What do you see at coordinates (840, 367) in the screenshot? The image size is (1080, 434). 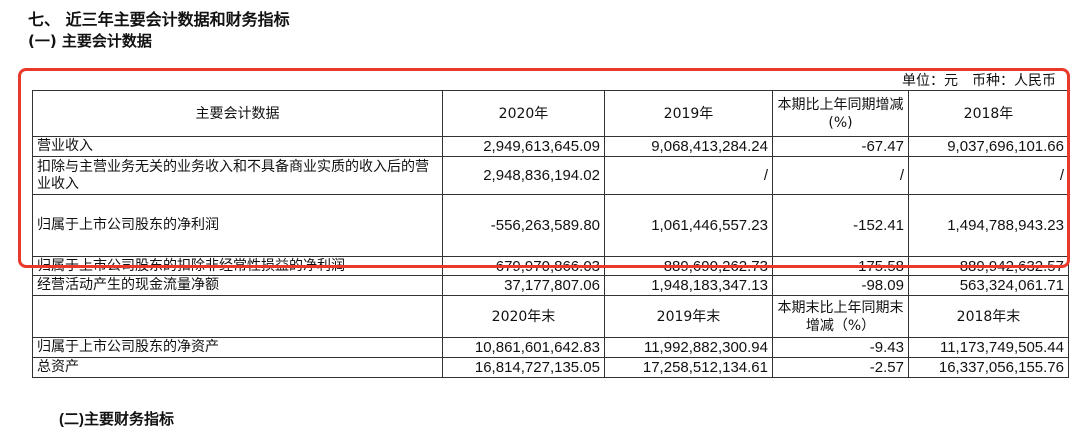 I see `value-cell: -2.57` at bounding box center [840, 367].